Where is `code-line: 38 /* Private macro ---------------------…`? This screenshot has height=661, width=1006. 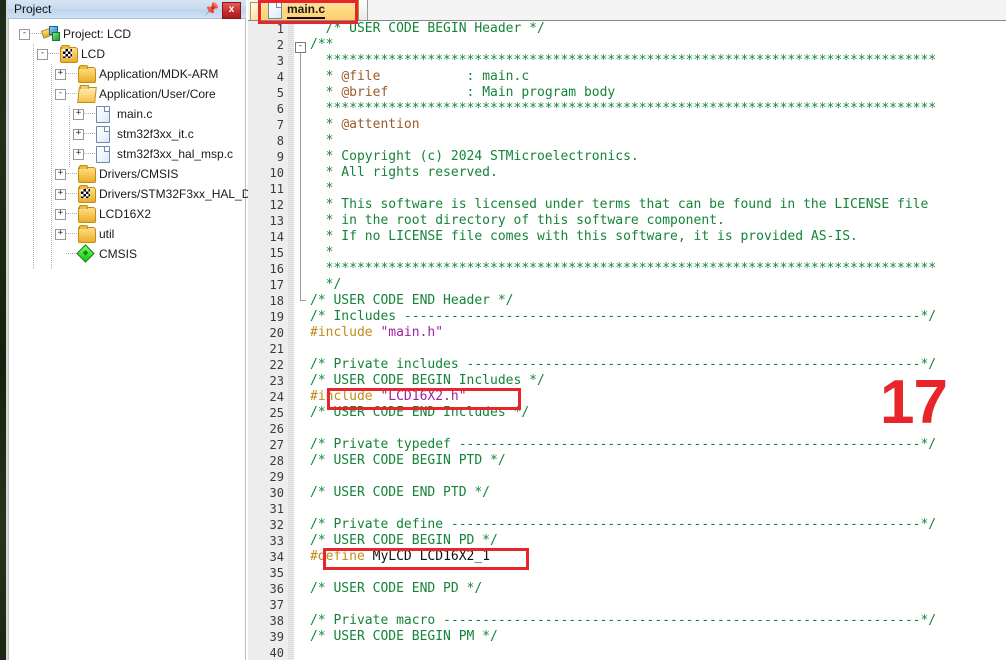
code-line: 38 /* Private macro ---------------------… is located at coordinates (627, 621).